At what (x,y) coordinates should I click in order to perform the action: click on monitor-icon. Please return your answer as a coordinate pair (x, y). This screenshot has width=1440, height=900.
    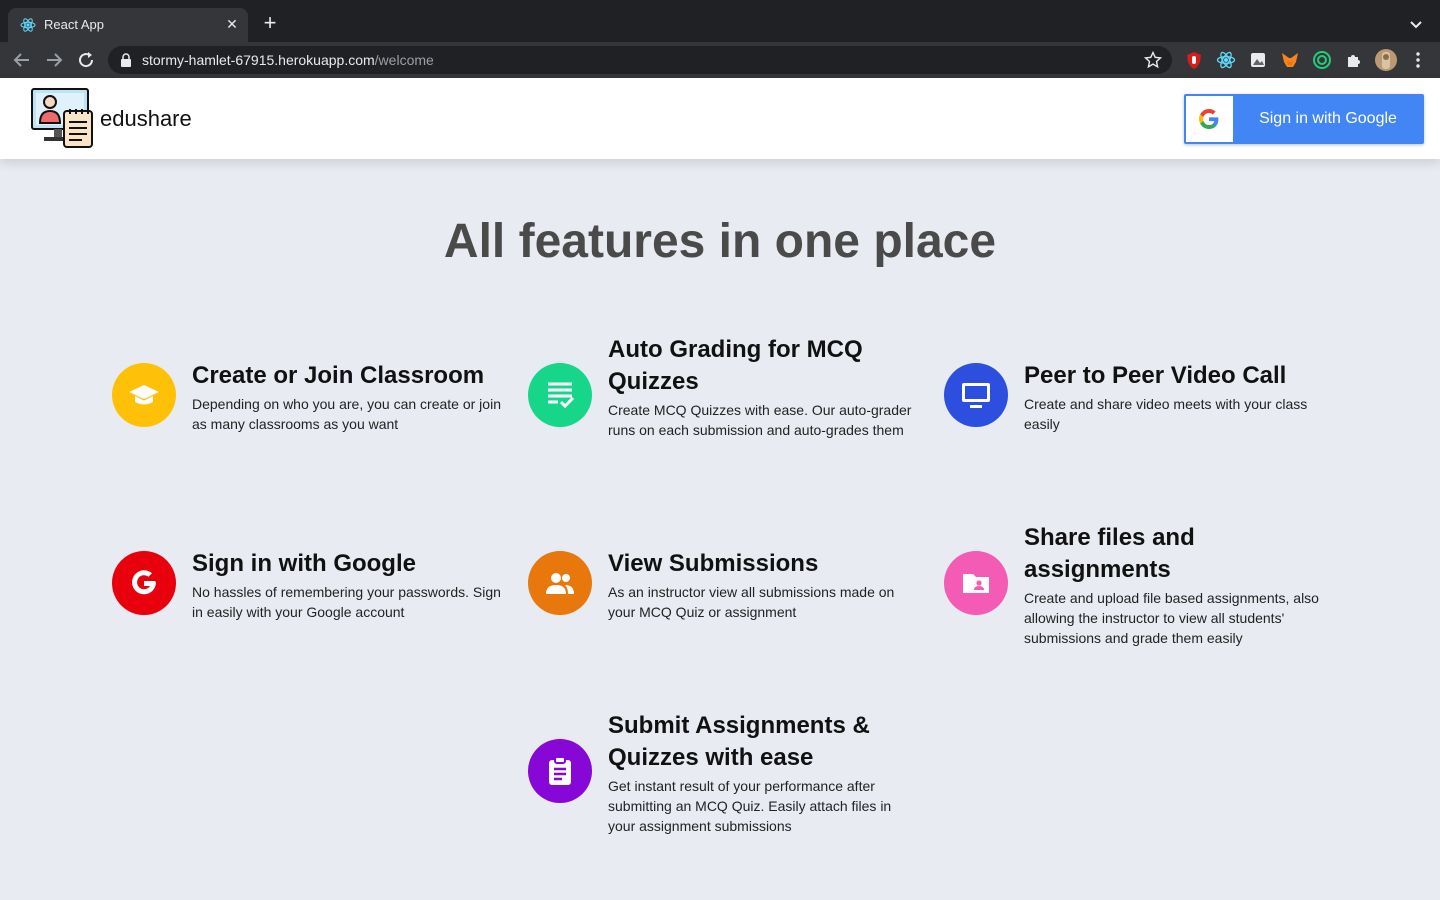
    Looking at the image, I should click on (976, 395).